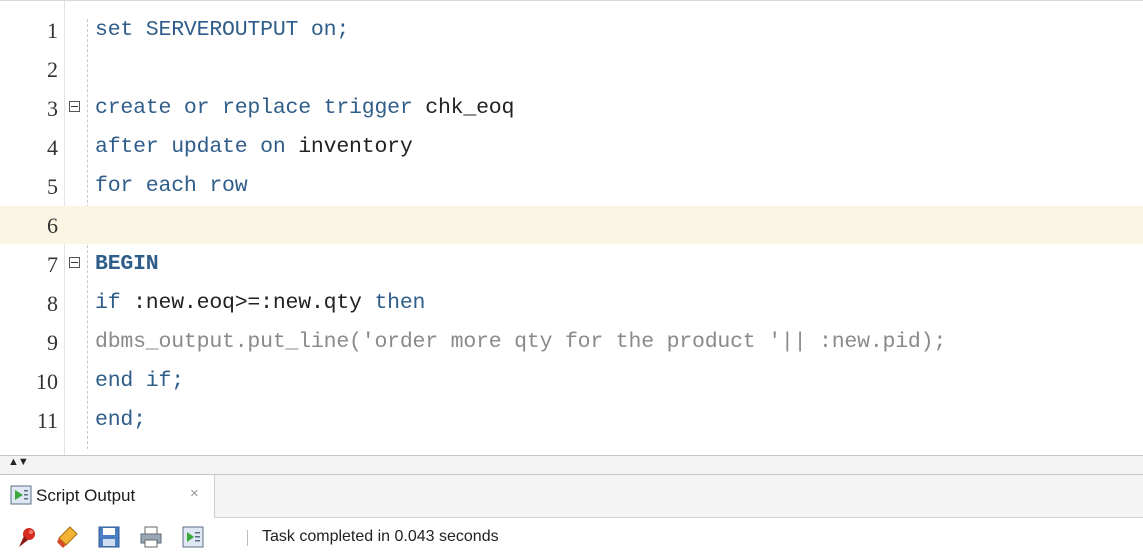 Image resolution: width=1143 pixels, height=555 pixels. I want to click on code-text: set SERVEROUTPUT on;, so click(222, 30).